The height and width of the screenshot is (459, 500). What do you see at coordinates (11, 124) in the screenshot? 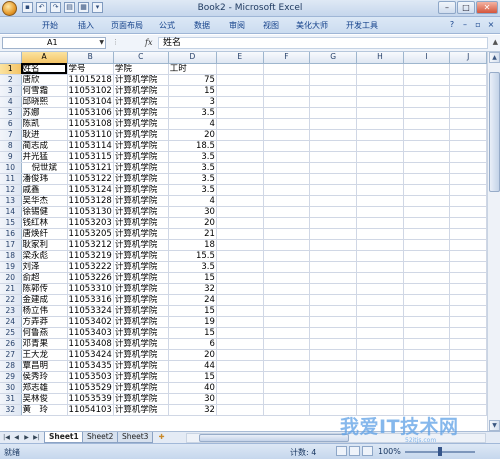
I see `row-header: 6` at bounding box center [11, 124].